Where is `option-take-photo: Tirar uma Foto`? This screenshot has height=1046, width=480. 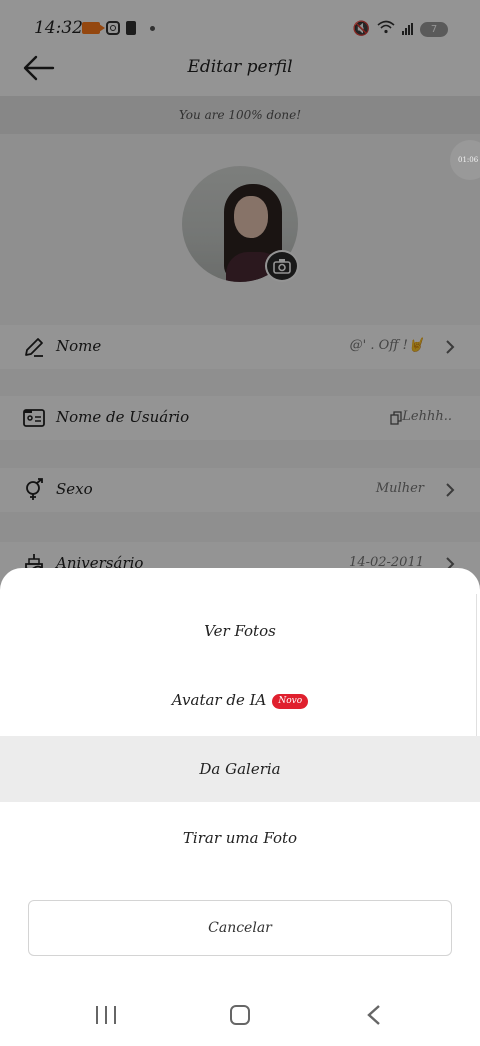 option-take-photo: Tirar uma Foto is located at coordinates (240, 838).